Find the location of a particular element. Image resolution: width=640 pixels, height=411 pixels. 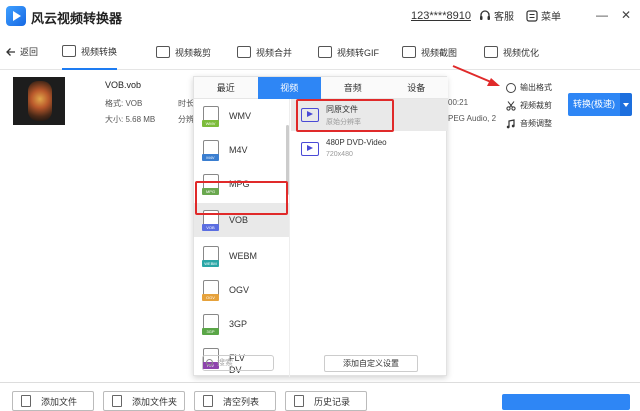

tool-tabs-bar: 返回 视频转换 视频裁剪 视频合并 视频转GIF 视频截图 视频优化 is located at coordinates (320, 52).